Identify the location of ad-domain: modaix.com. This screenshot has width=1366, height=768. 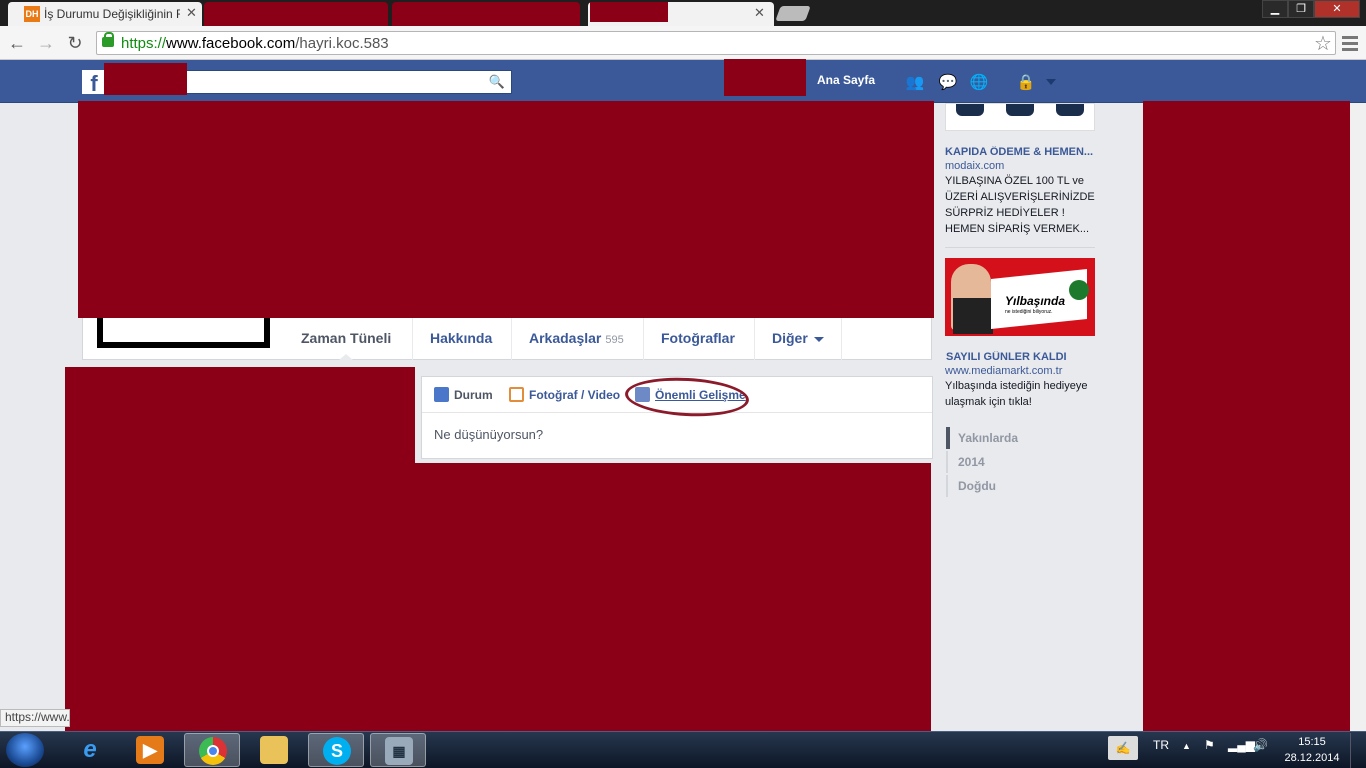
(974, 166).